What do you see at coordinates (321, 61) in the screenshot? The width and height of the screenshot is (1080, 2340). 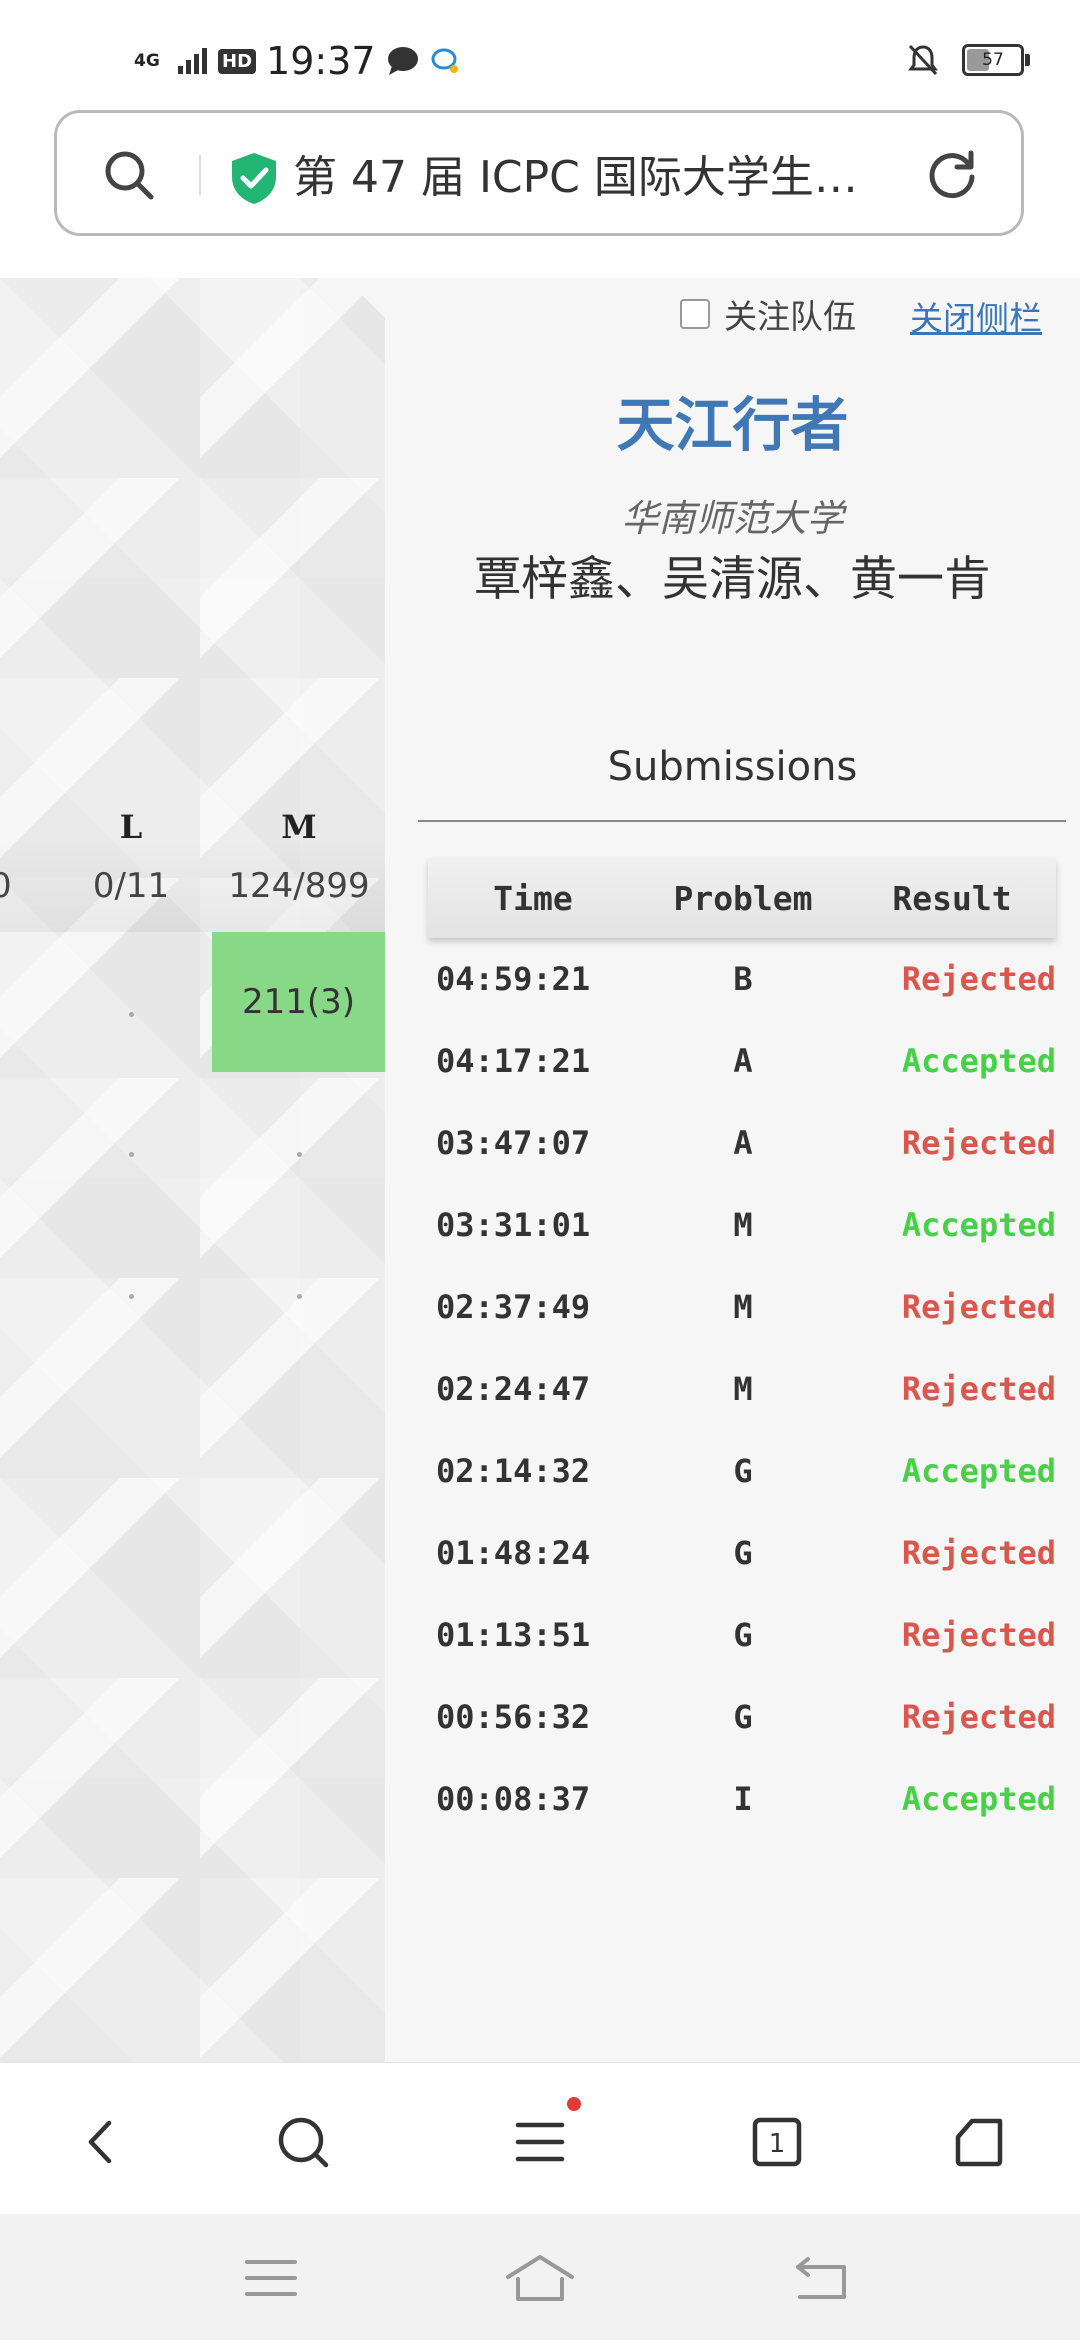 I see `clock: 19:37` at bounding box center [321, 61].